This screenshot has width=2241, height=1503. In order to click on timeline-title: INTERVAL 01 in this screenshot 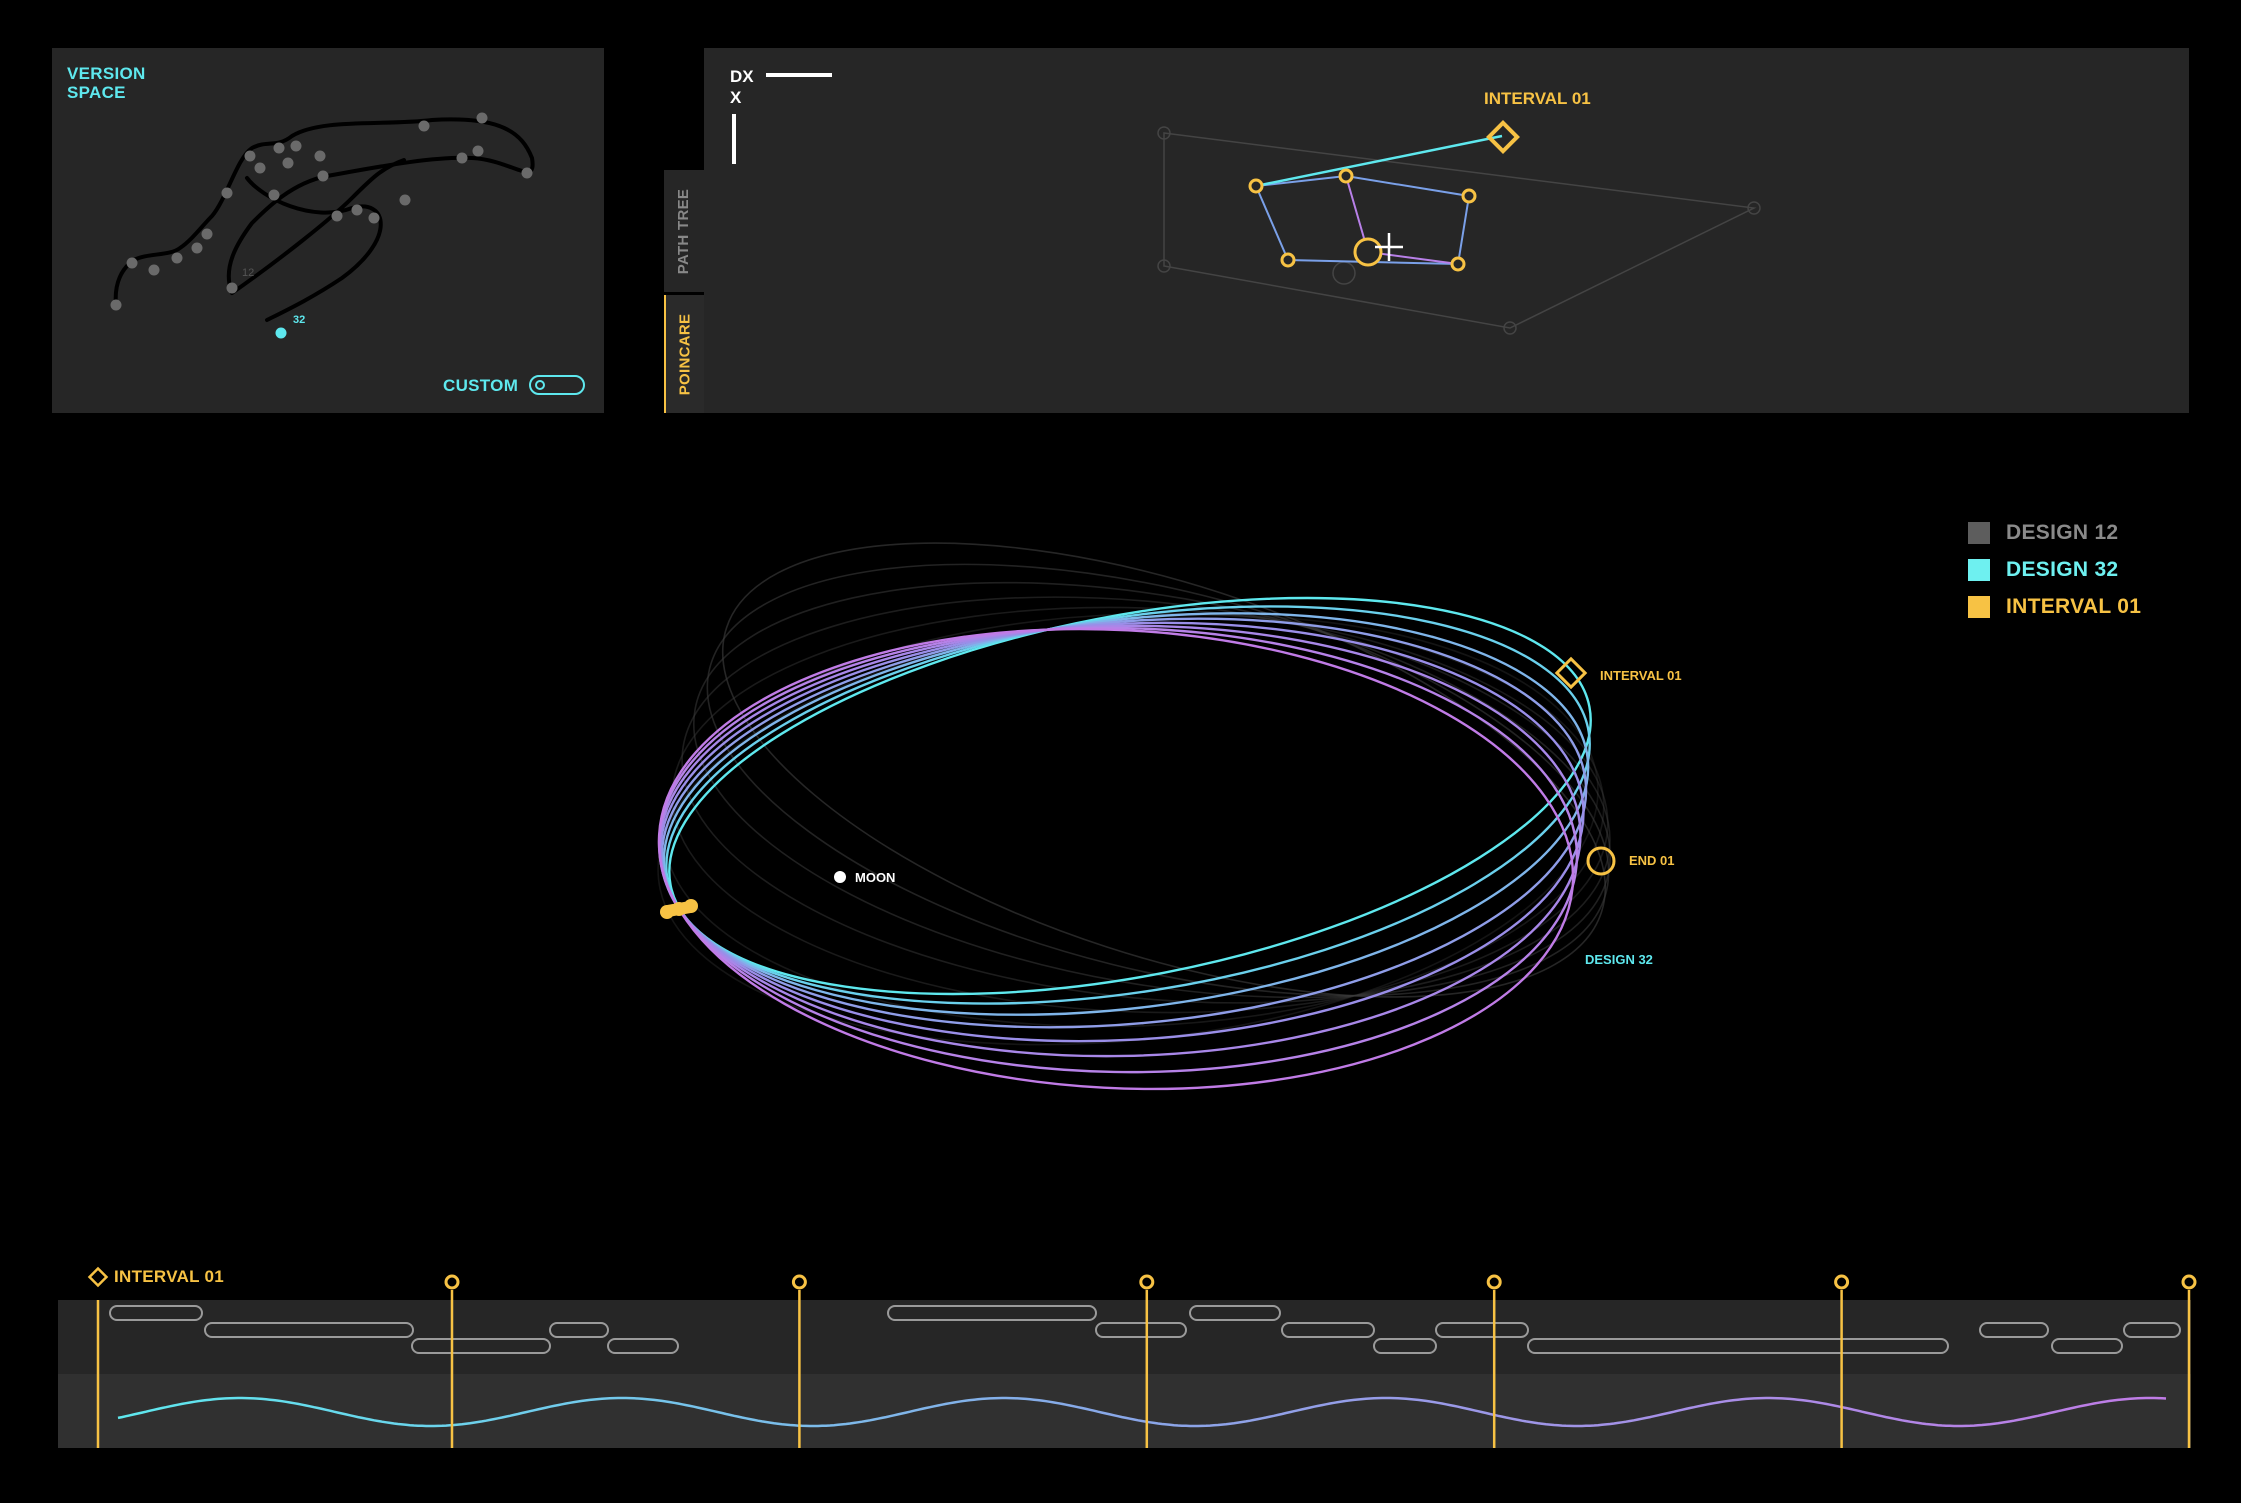, I will do `click(169, 1276)`.